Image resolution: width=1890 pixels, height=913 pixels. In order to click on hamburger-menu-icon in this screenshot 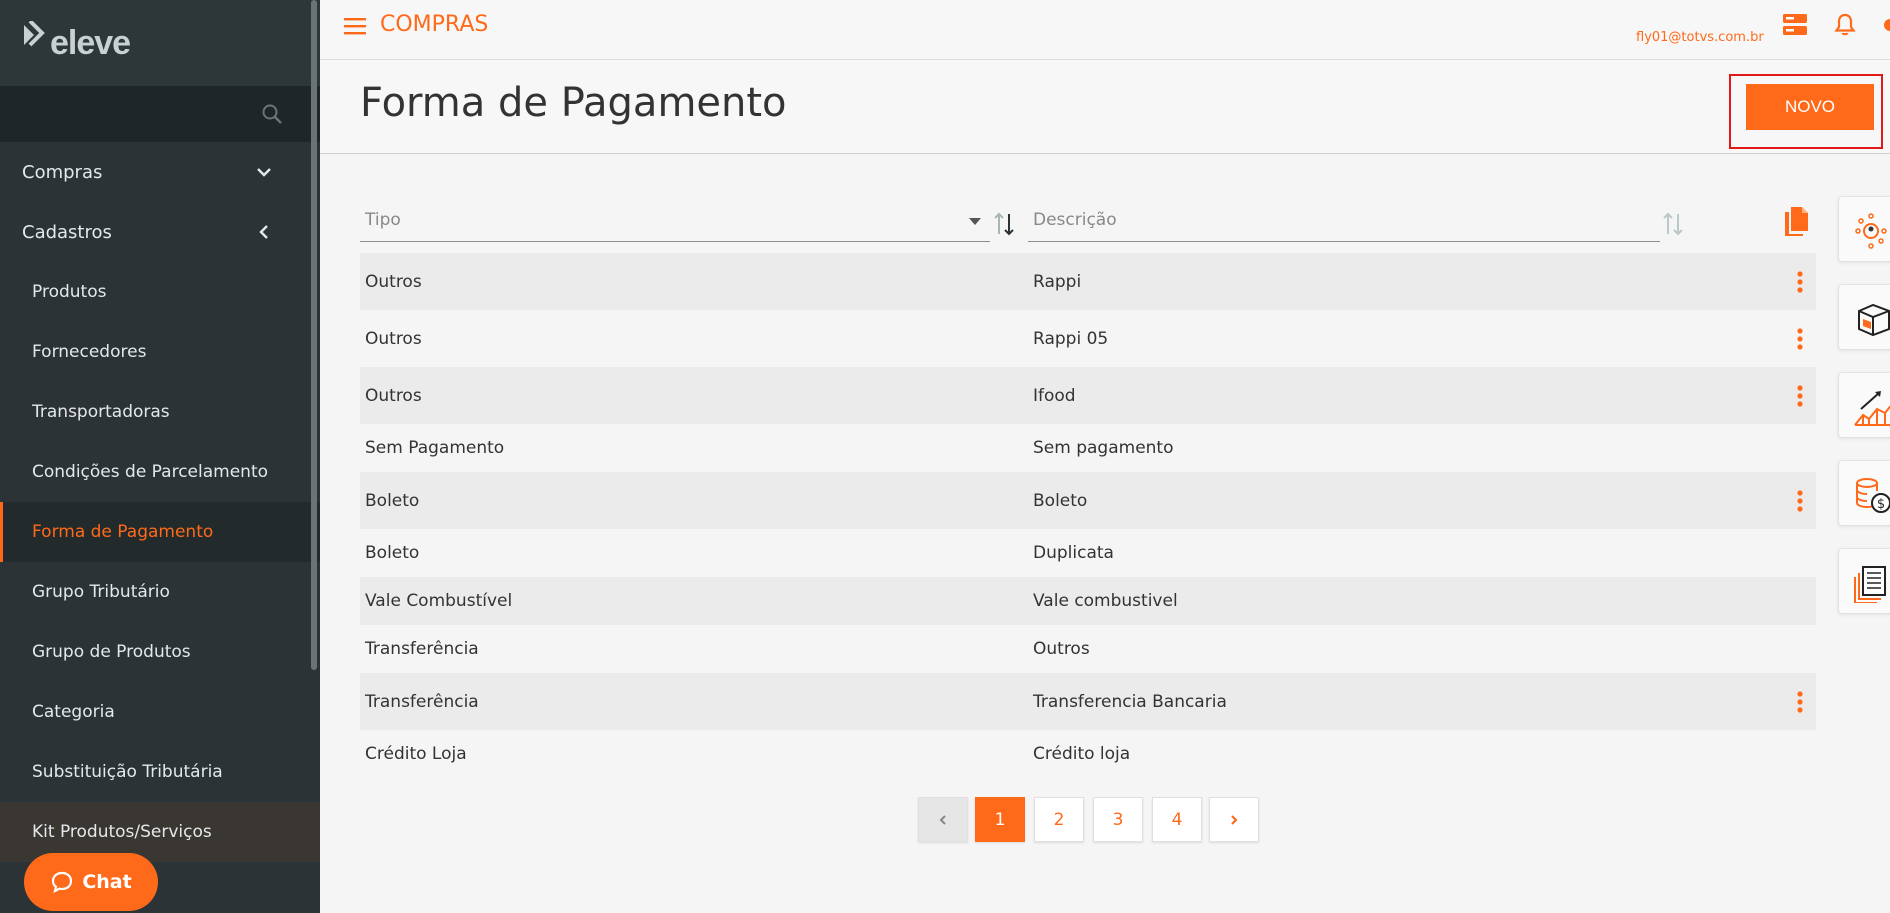, I will do `click(356, 26)`.